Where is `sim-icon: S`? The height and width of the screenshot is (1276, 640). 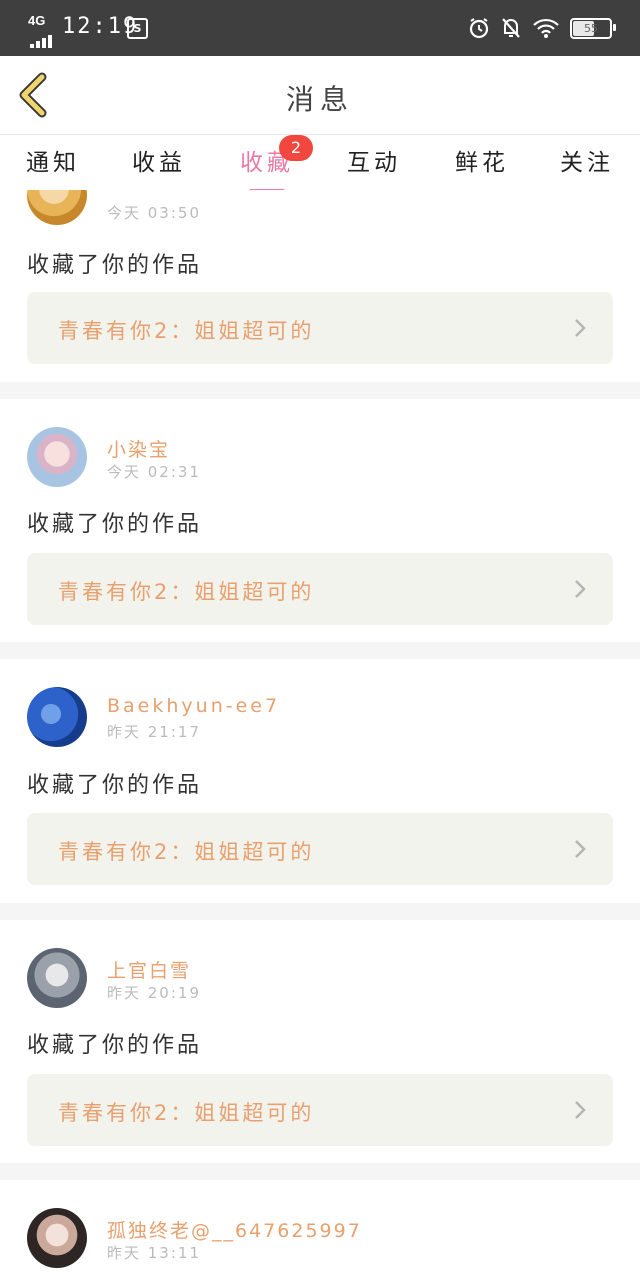
sim-icon: S is located at coordinates (137, 28).